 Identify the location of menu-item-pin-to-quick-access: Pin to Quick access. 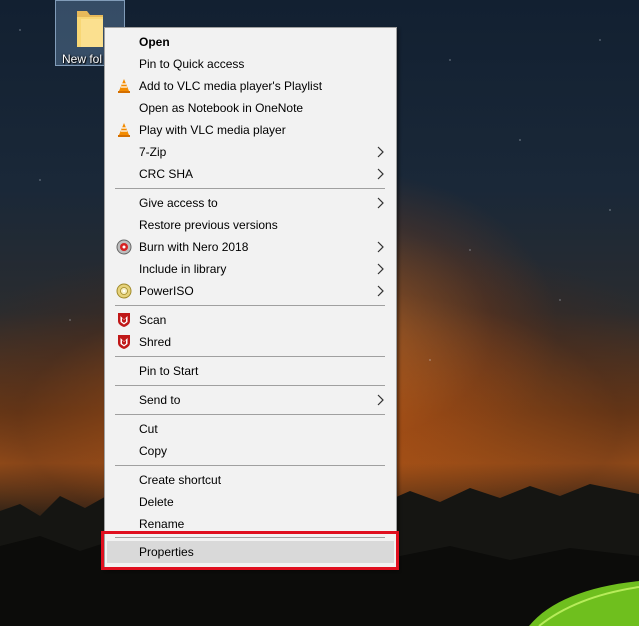
(250, 64).